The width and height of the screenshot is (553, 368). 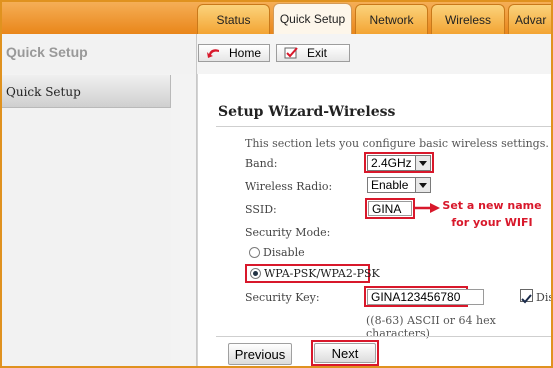 I want to click on display-key-checkbox, so click(x=526, y=296).